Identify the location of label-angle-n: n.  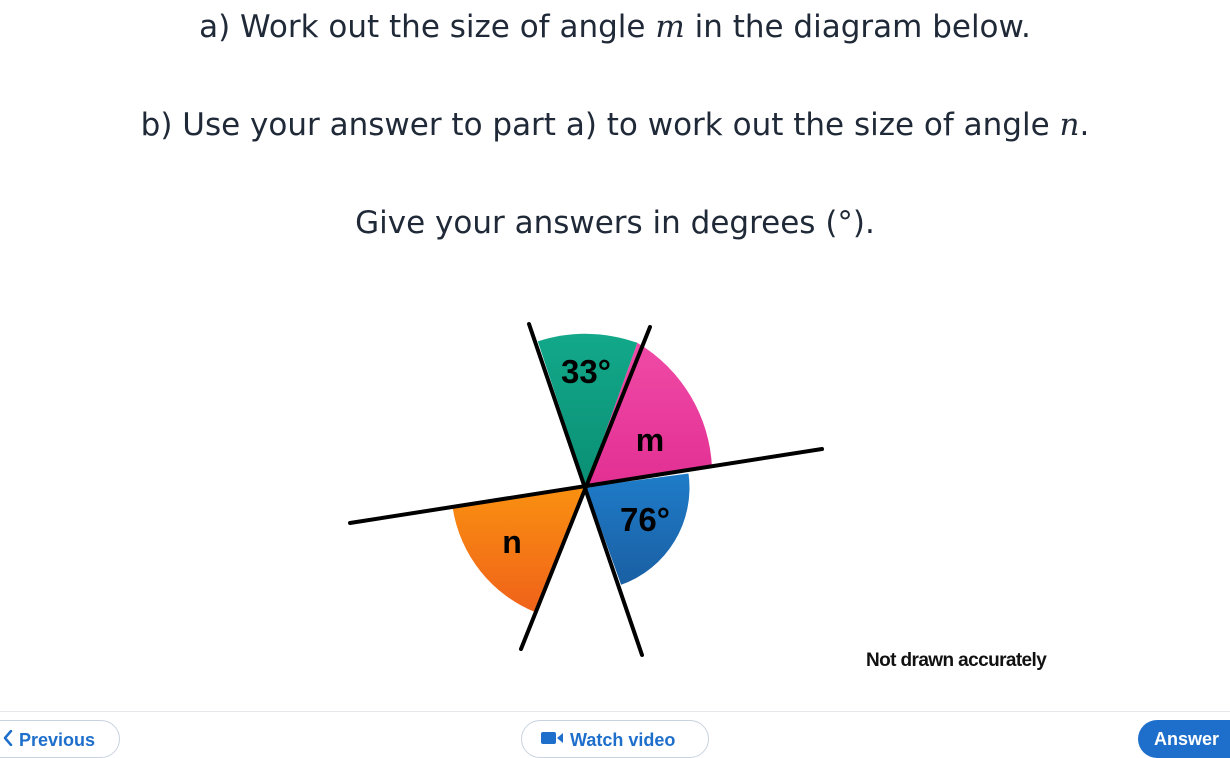
(512, 542).